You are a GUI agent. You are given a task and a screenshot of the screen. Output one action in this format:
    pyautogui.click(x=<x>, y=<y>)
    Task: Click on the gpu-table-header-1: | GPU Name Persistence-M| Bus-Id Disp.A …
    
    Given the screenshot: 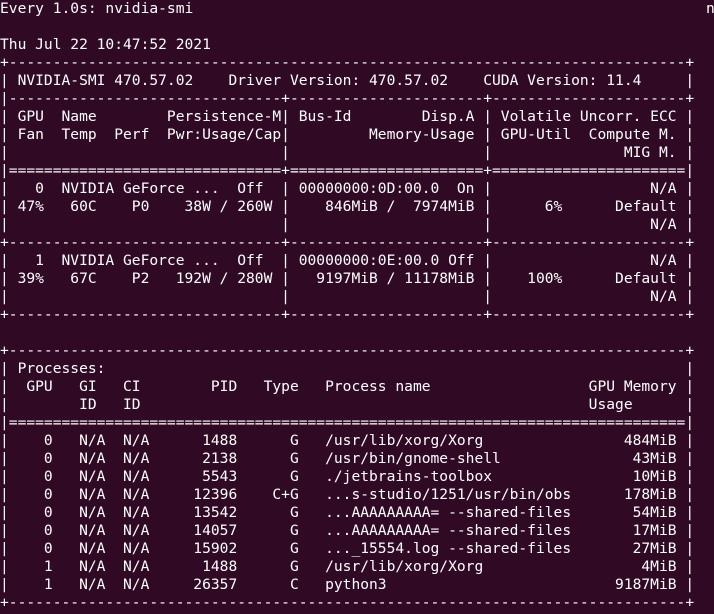 What is the action you would take?
    pyautogui.click(x=347, y=116)
    